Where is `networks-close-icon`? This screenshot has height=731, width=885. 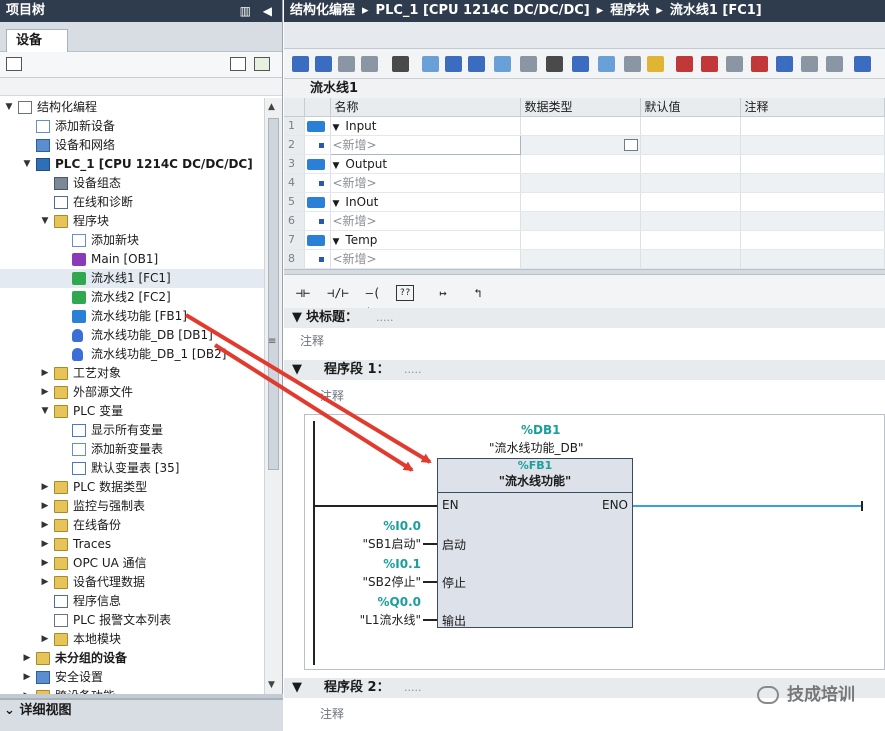 networks-close-icon is located at coordinates (453, 64).